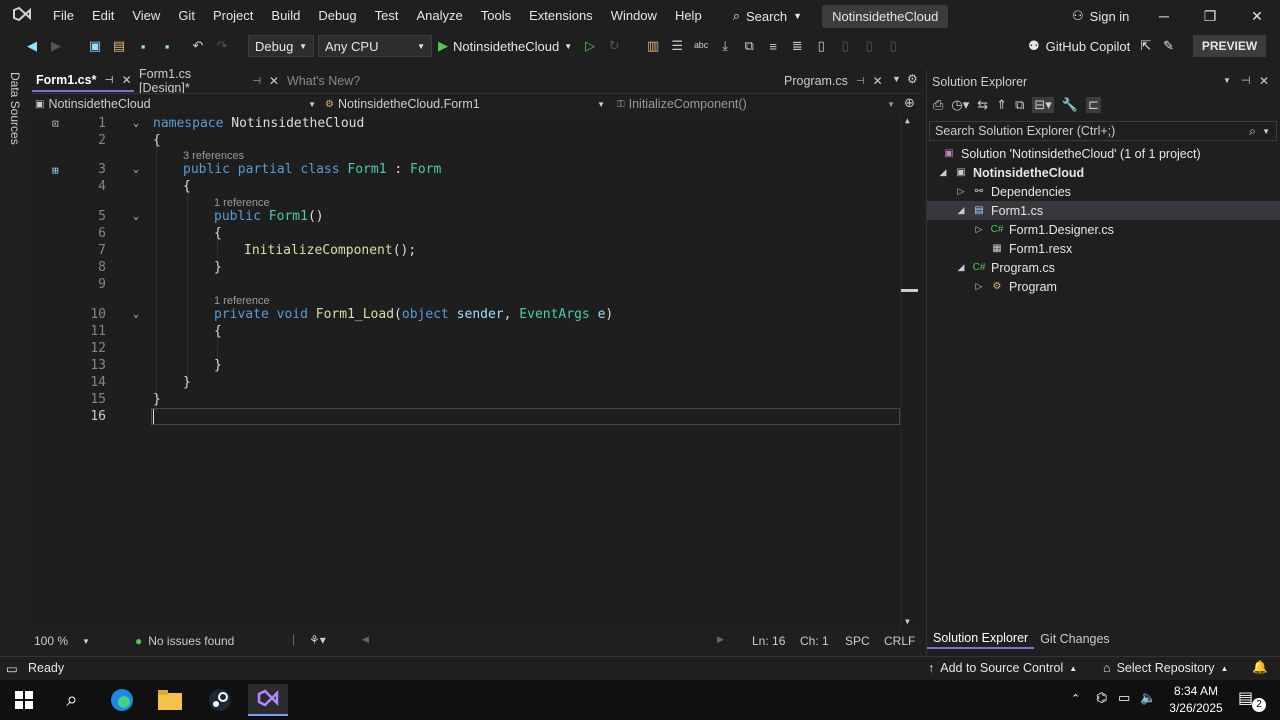 This screenshot has width=1280, height=720. Describe the element at coordinates (907, 621) in the screenshot. I see `scroll-down-icon: ▼` at that location.